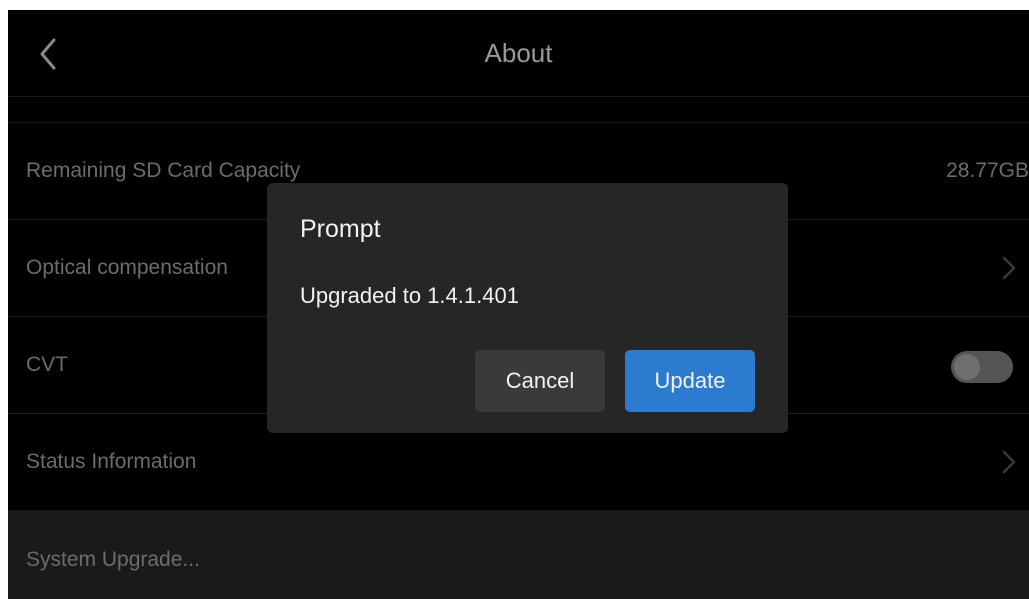  What do you see at coordinates (127, 267) in the screenshot?
I see `row-label: Optical compensation` at bounding box center [127, 267].